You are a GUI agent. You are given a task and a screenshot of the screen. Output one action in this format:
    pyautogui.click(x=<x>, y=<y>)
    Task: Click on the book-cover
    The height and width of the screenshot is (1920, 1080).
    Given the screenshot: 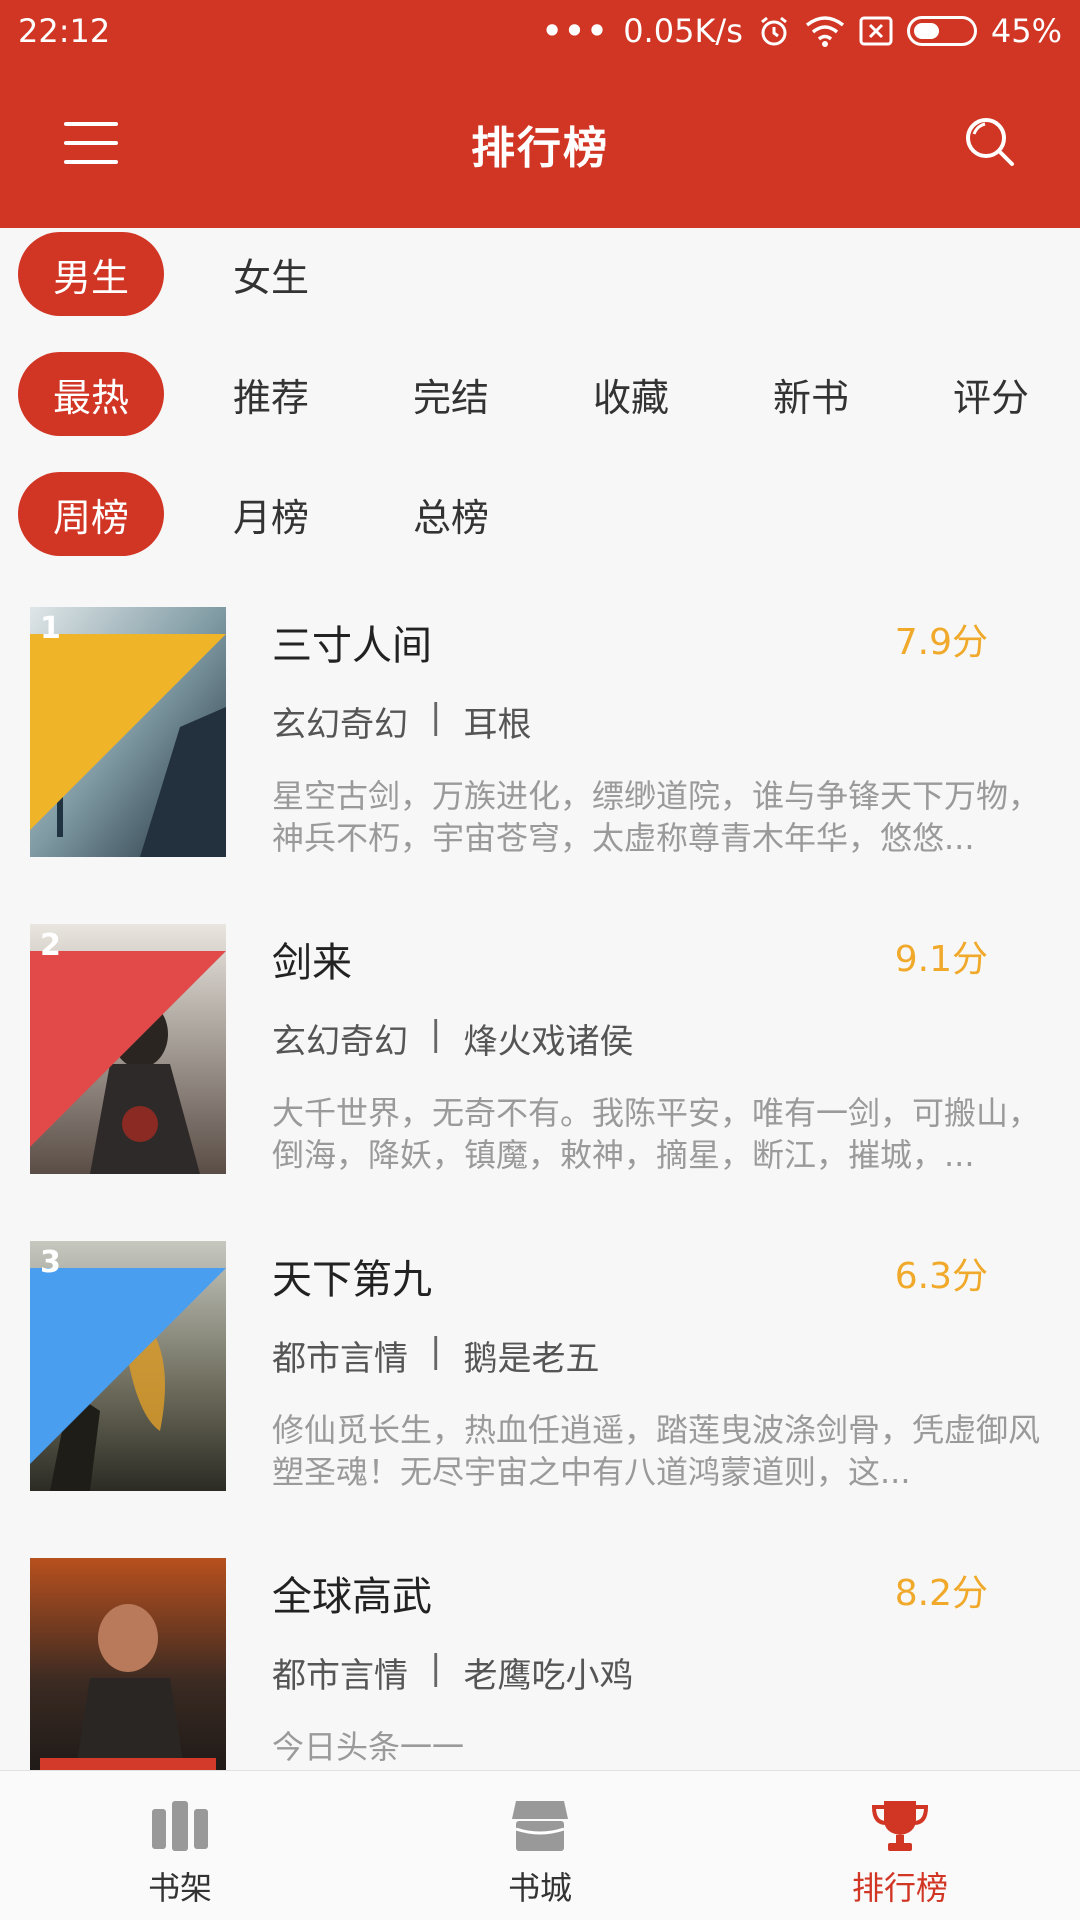 What is the action you would take?
    pyautogui.click(x=128, y=1664)
    